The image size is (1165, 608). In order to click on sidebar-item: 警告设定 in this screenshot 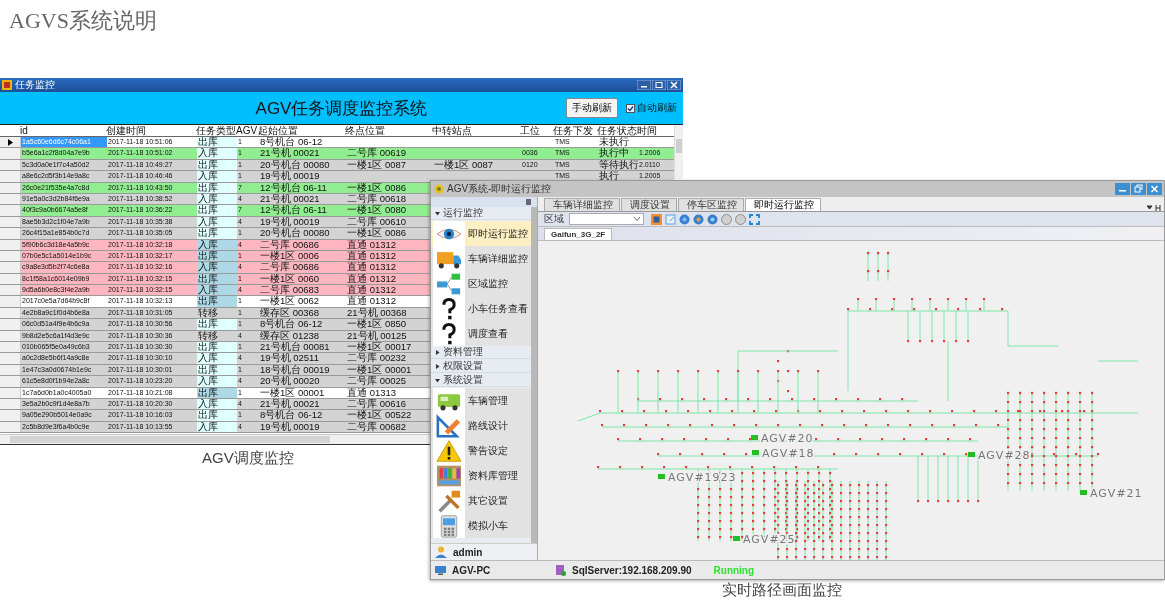, I will do `click(481, 450)`.